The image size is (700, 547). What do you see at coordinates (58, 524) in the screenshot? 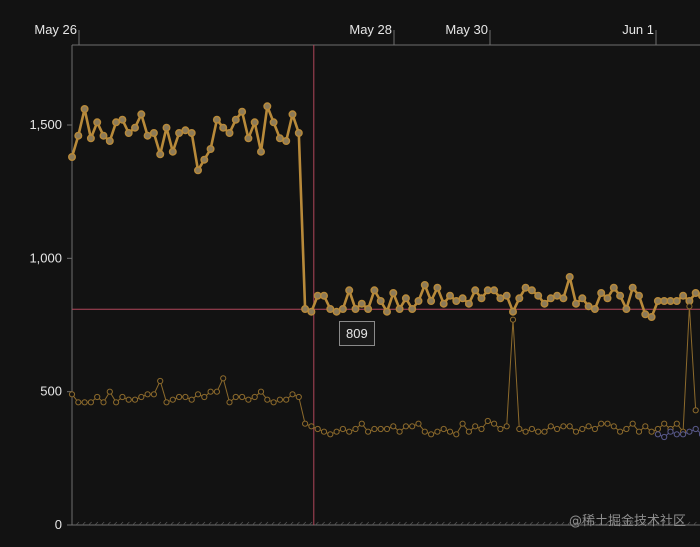
I see `y-tick-label: 0` at bounding box center [58, 524].